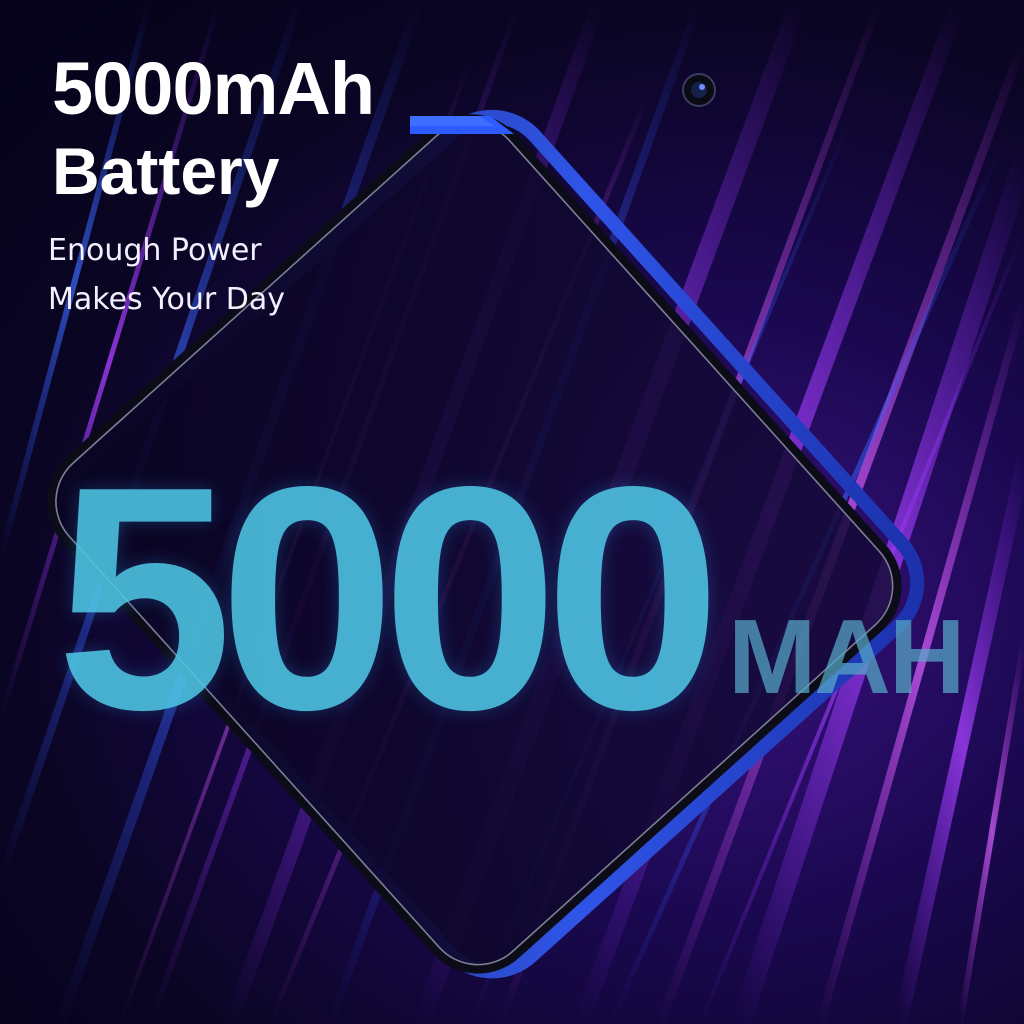 This screenshot has height=1024, width=1024. I want to click on headline: 5000mAh, so click(213, 88).